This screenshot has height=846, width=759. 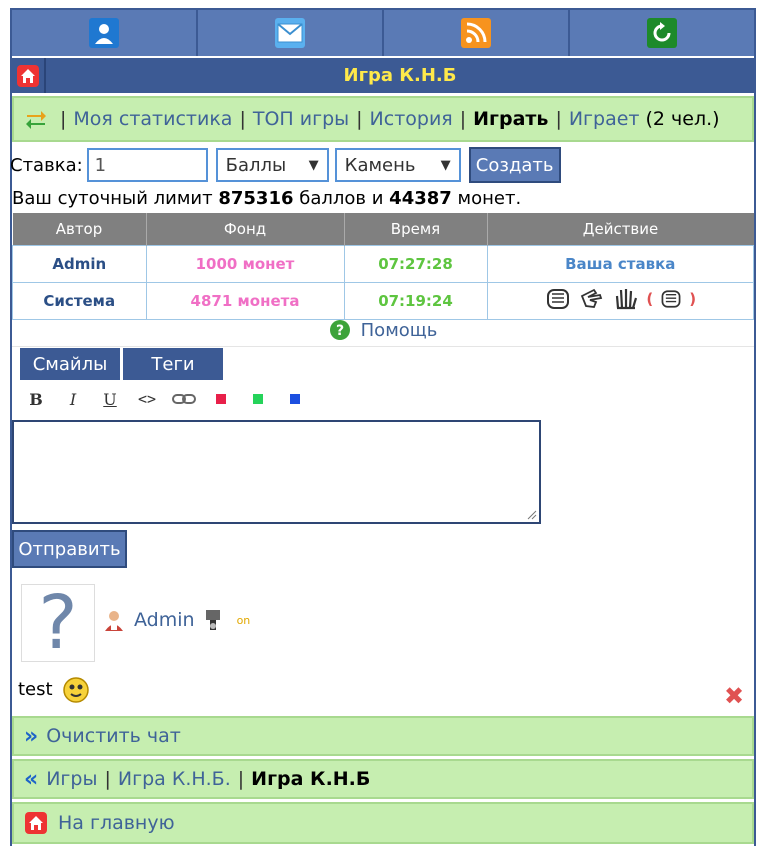 I want to click on avatar: ?, so click(x=58, y=623).